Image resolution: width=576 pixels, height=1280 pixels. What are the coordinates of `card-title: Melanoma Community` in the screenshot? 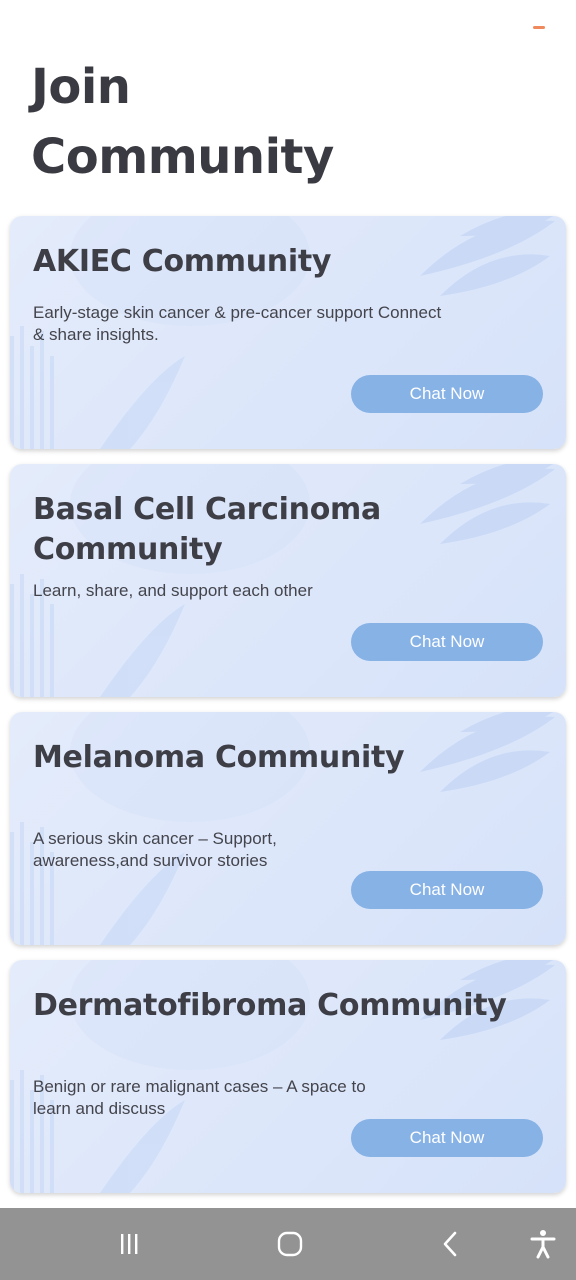 It's located at (219, 757).